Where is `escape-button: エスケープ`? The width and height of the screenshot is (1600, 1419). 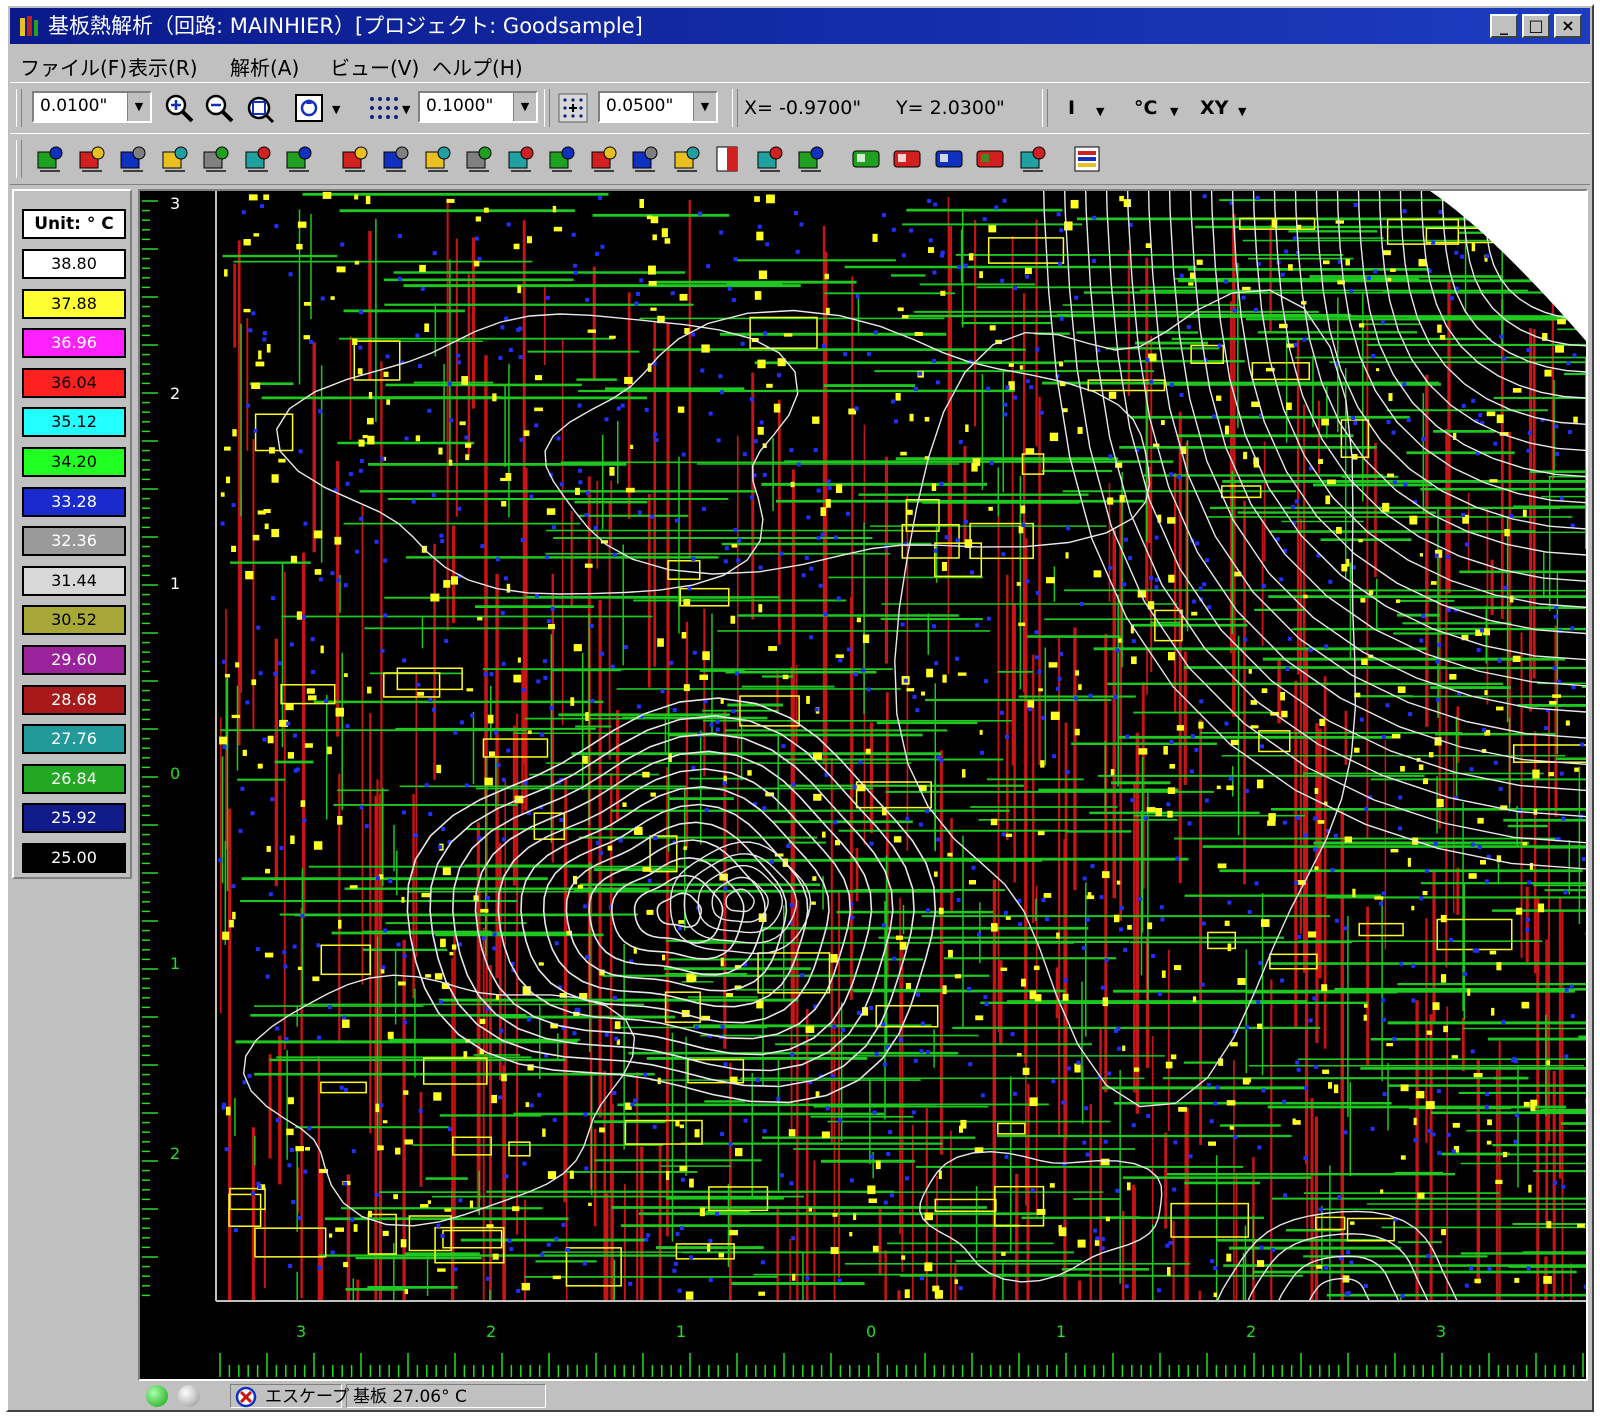
escape-button: エスケープ is located at coordinates (289, 1396).